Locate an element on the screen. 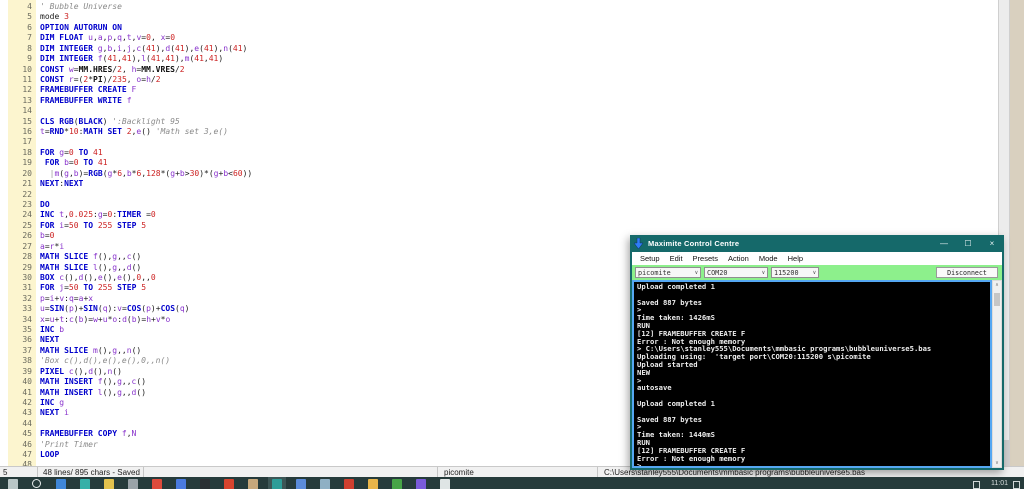 The image size is (1024, 489). line-number: 19 is located at coordinates (27, 163).